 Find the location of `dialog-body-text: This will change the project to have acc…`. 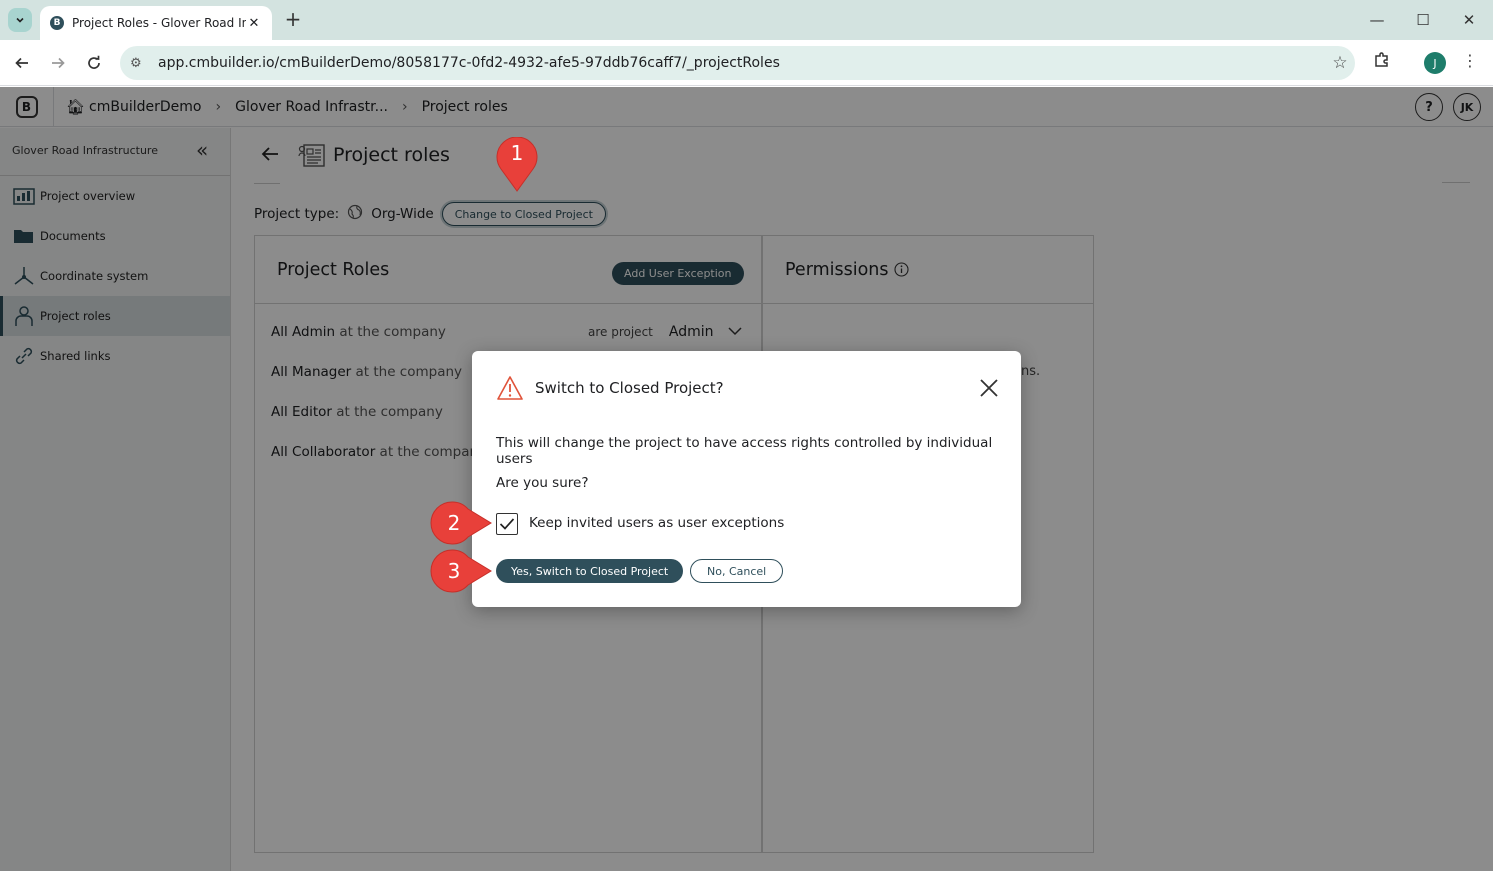

dialog-body-text: This will change the project to have acc… is located at coordinates (744, 451).